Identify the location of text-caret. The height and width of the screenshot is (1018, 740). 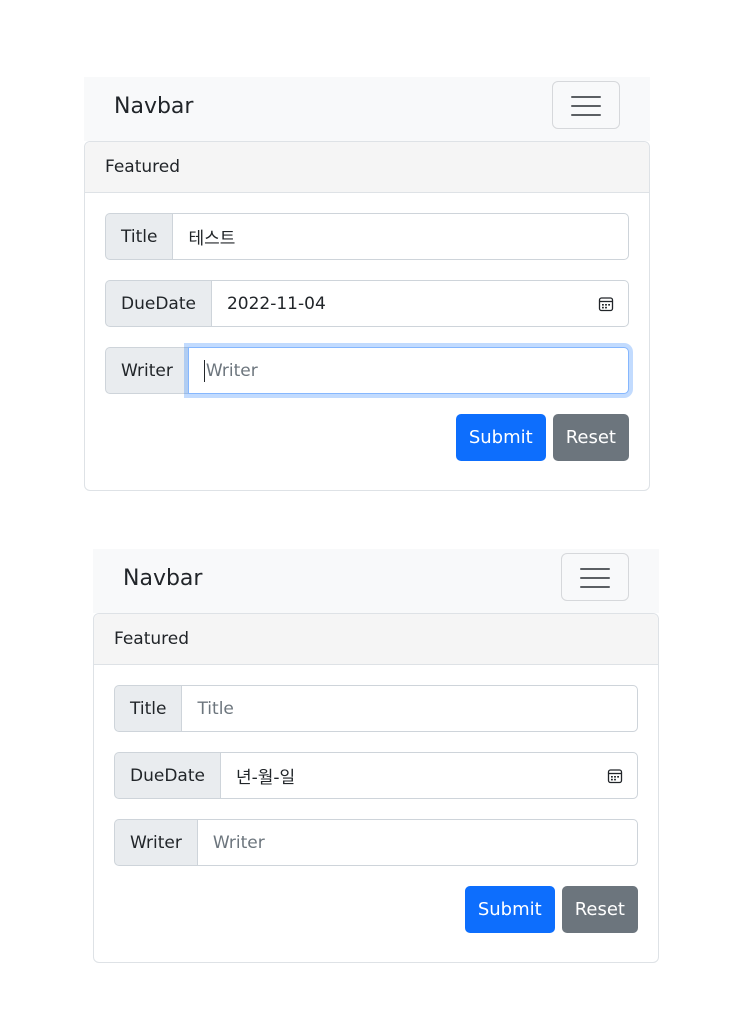
(204, 370).